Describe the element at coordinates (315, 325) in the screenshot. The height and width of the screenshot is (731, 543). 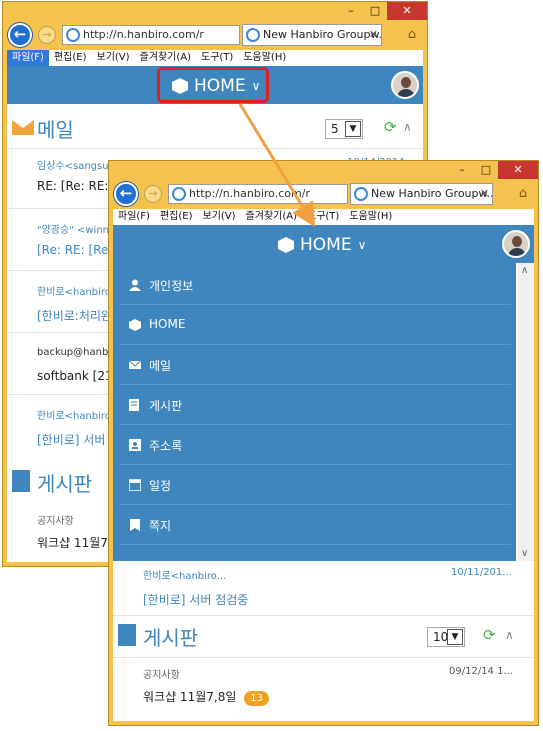
I see `dropdown-item-home: HOME` at that location.